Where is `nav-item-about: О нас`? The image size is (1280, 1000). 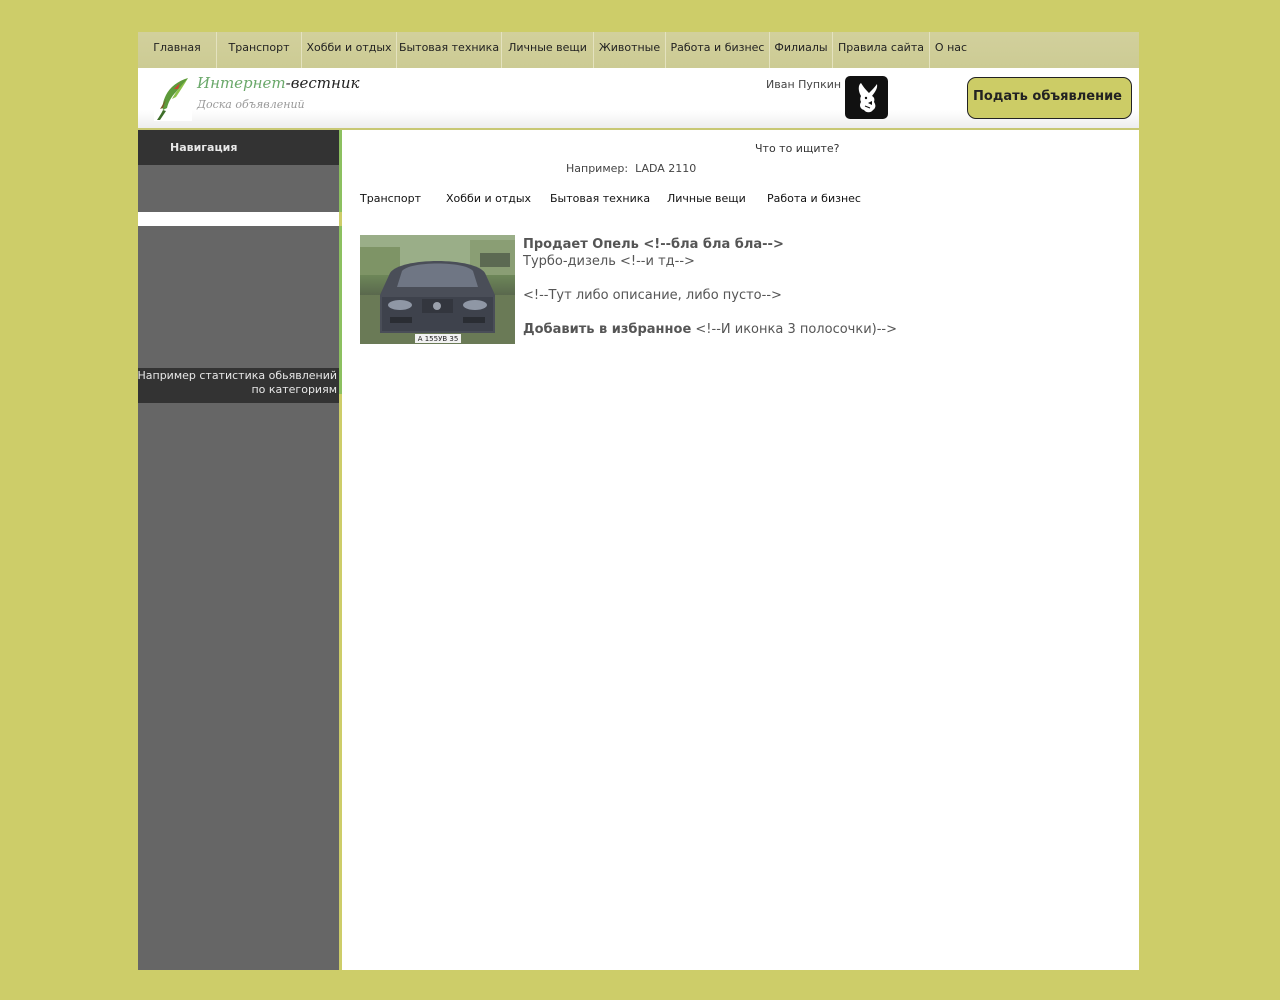
nav-item-about: О нас is located at coordinates (951, 50).